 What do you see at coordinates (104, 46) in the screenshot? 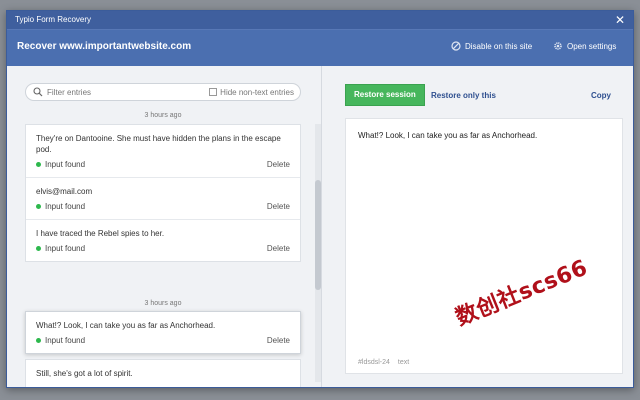
I see `page-title: Recover www.importantwebsite.com` at bounding box center [104, 46].